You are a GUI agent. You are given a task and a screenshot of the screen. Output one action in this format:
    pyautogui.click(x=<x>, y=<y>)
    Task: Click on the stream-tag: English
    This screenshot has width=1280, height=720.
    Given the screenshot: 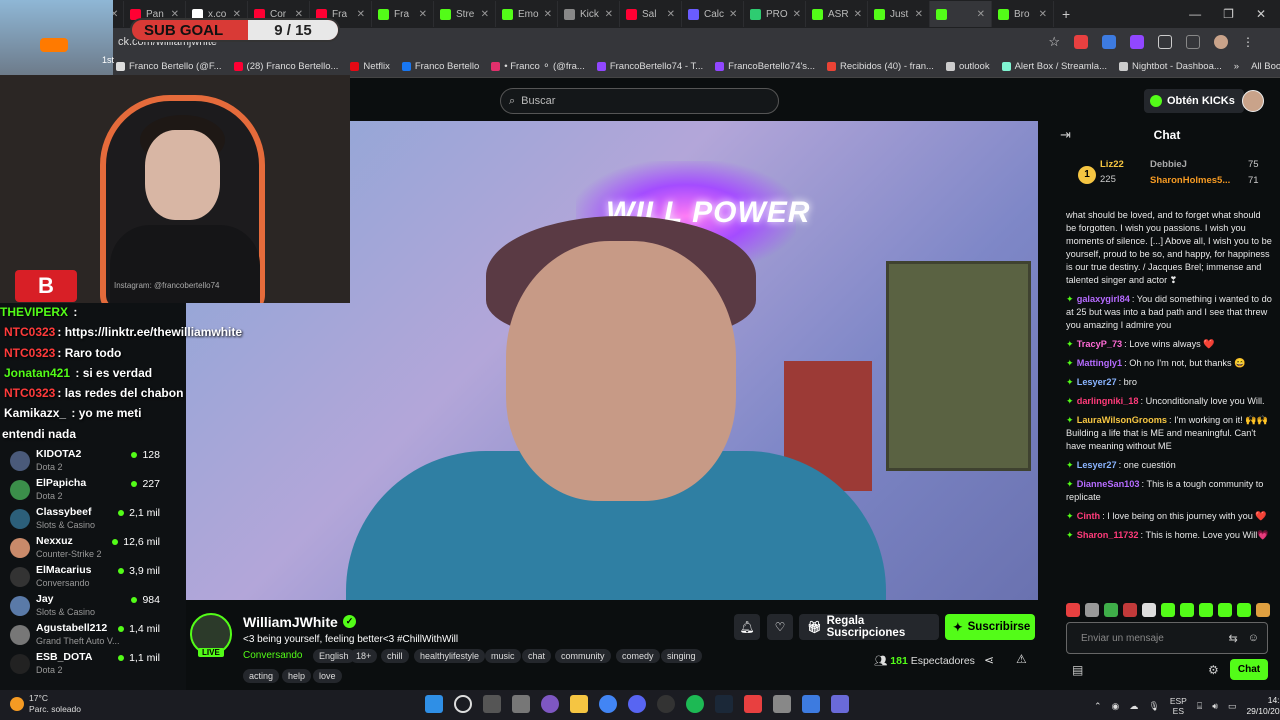 What is the action you would take?
    pyautogui.click(x=334, y=656)
    